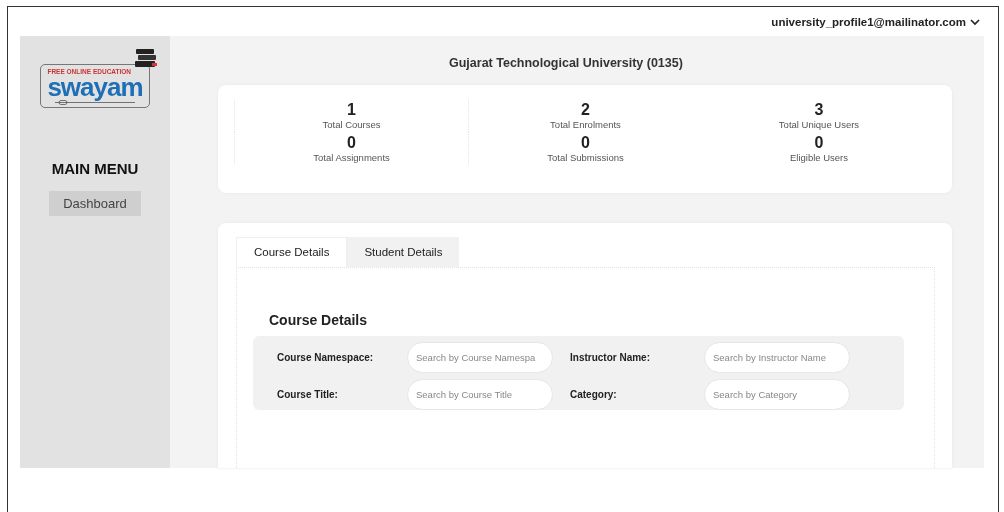  What do you see at coordinates (819, 124) in the screenshot?
I see `stat-label: Total Unique Users` at bounding box center [819, 124].